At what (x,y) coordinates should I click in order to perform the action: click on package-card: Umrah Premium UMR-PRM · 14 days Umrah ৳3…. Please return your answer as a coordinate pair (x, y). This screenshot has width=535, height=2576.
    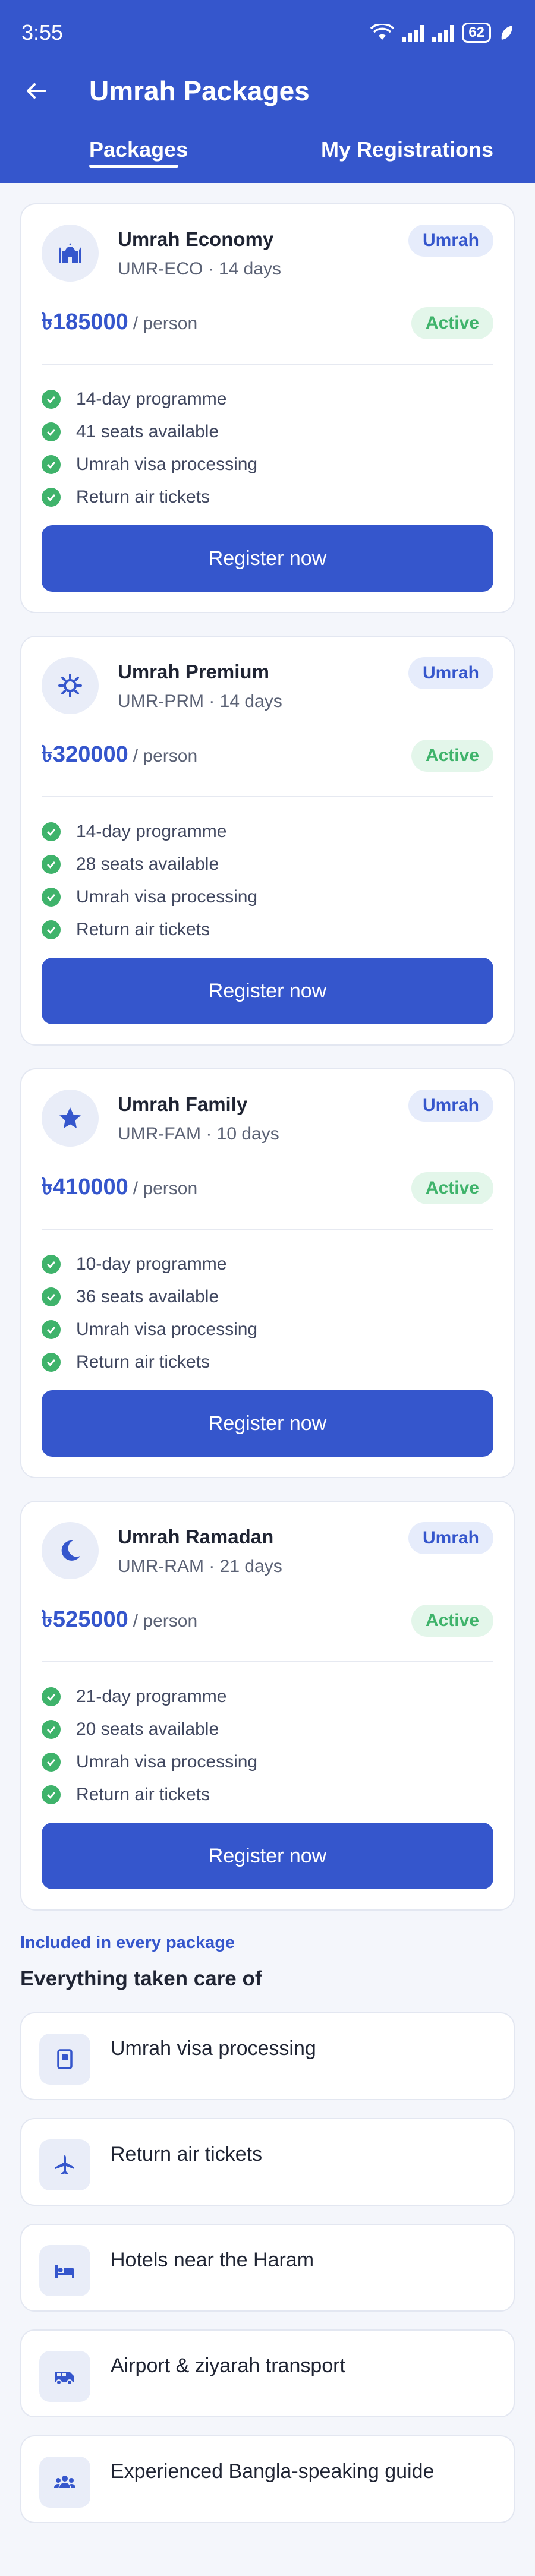
    Looking at the image, I should click on (267, 841).